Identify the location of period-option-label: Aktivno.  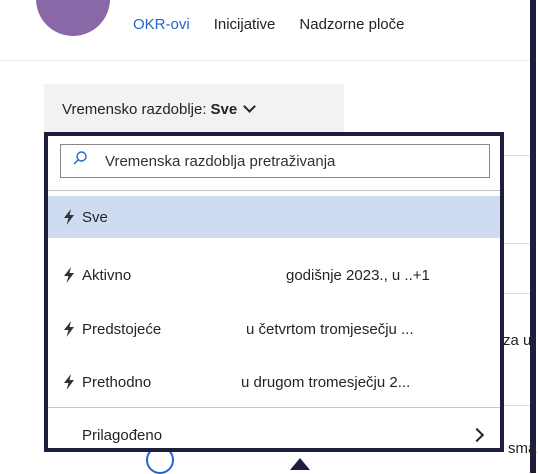
(107, 275).